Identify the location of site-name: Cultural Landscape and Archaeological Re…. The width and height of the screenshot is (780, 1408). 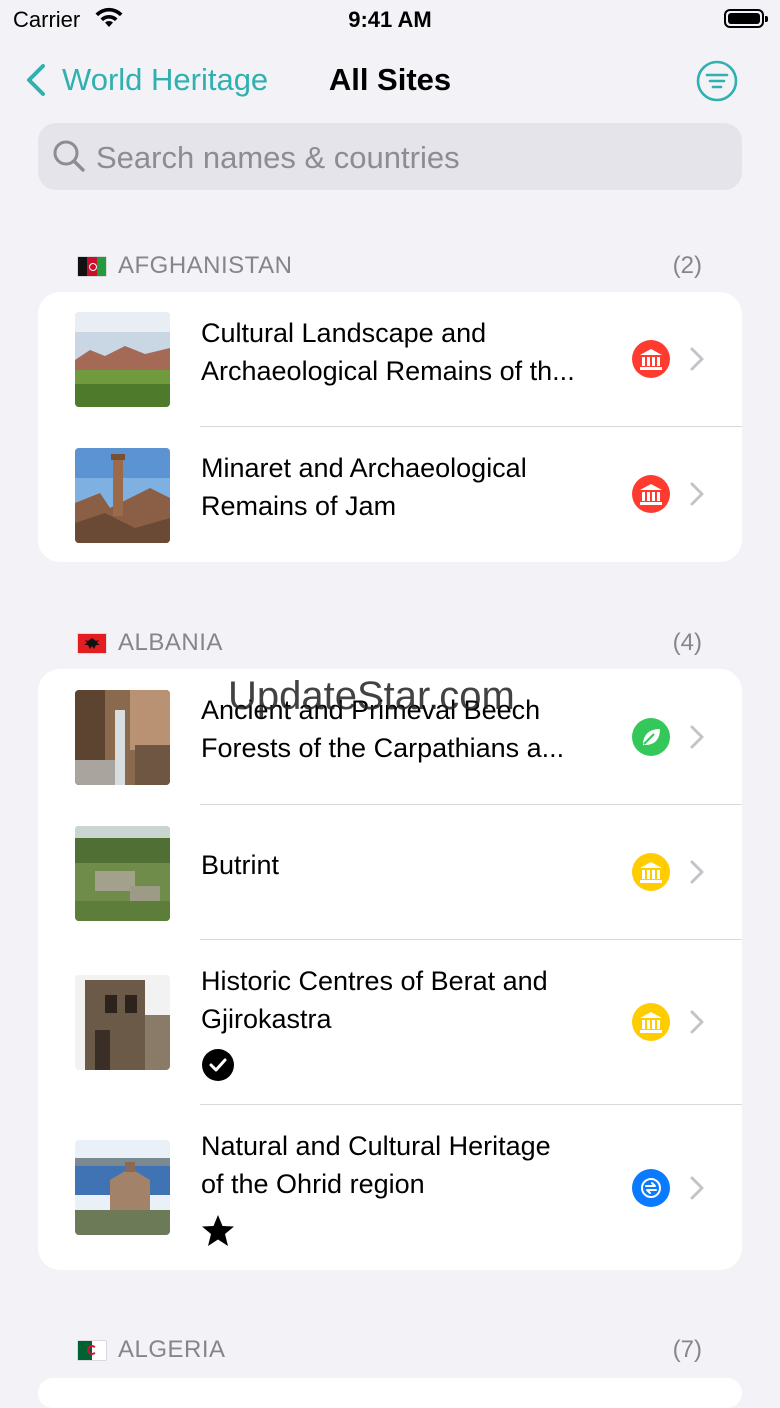
(388, 352).